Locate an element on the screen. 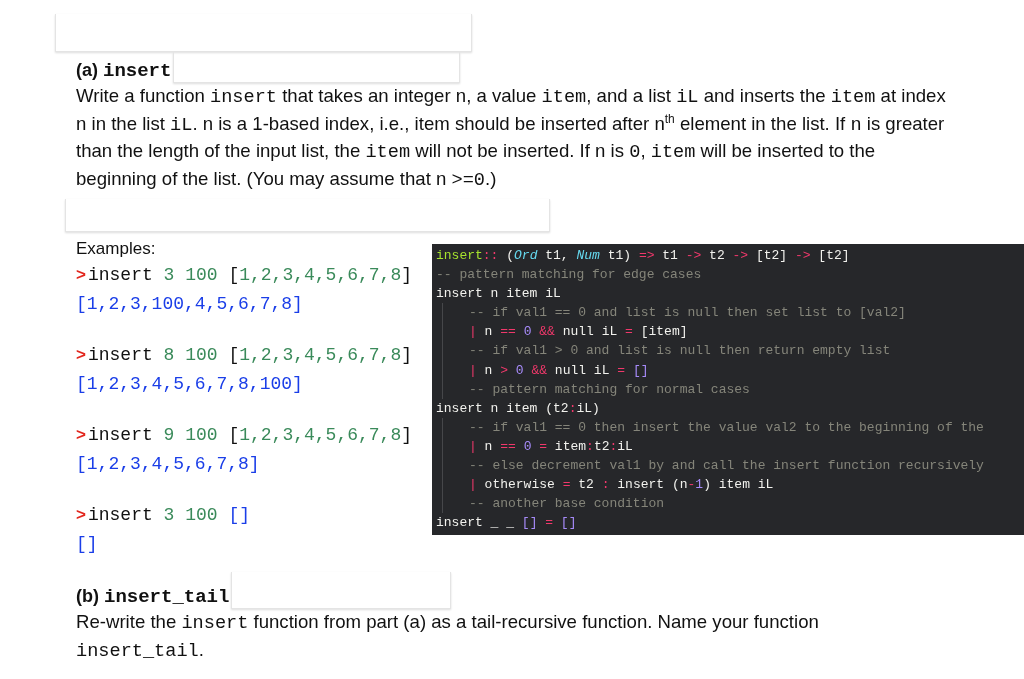 Image resolution: width=1024 pixels, height=679 pixels. code-line: -- if val1 == 0 then insert the value val2 to the beginning of the is located at coordinates (713, 427).